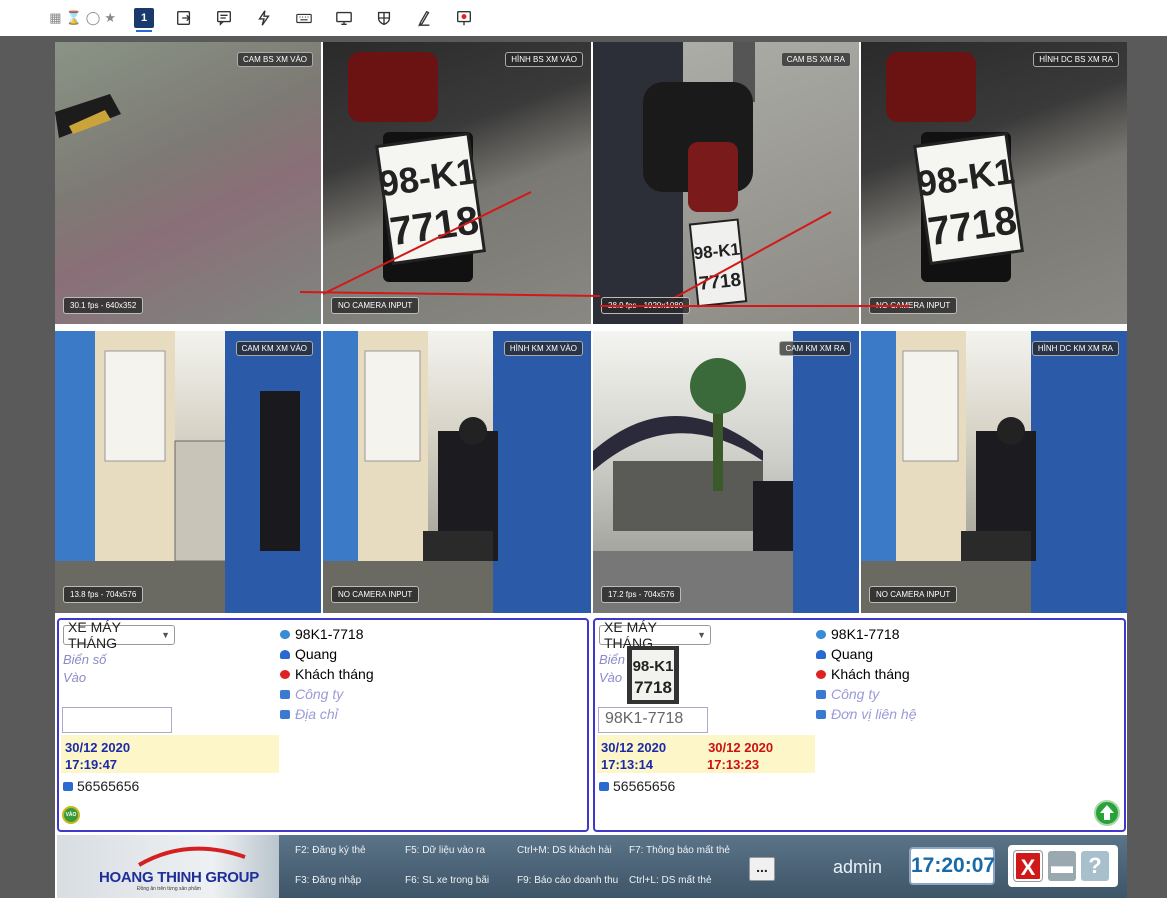 The height and width of the screenshot is (898, 1167). I want to click on camera-label: CAM KM XM VÀO, so click(274, 348).